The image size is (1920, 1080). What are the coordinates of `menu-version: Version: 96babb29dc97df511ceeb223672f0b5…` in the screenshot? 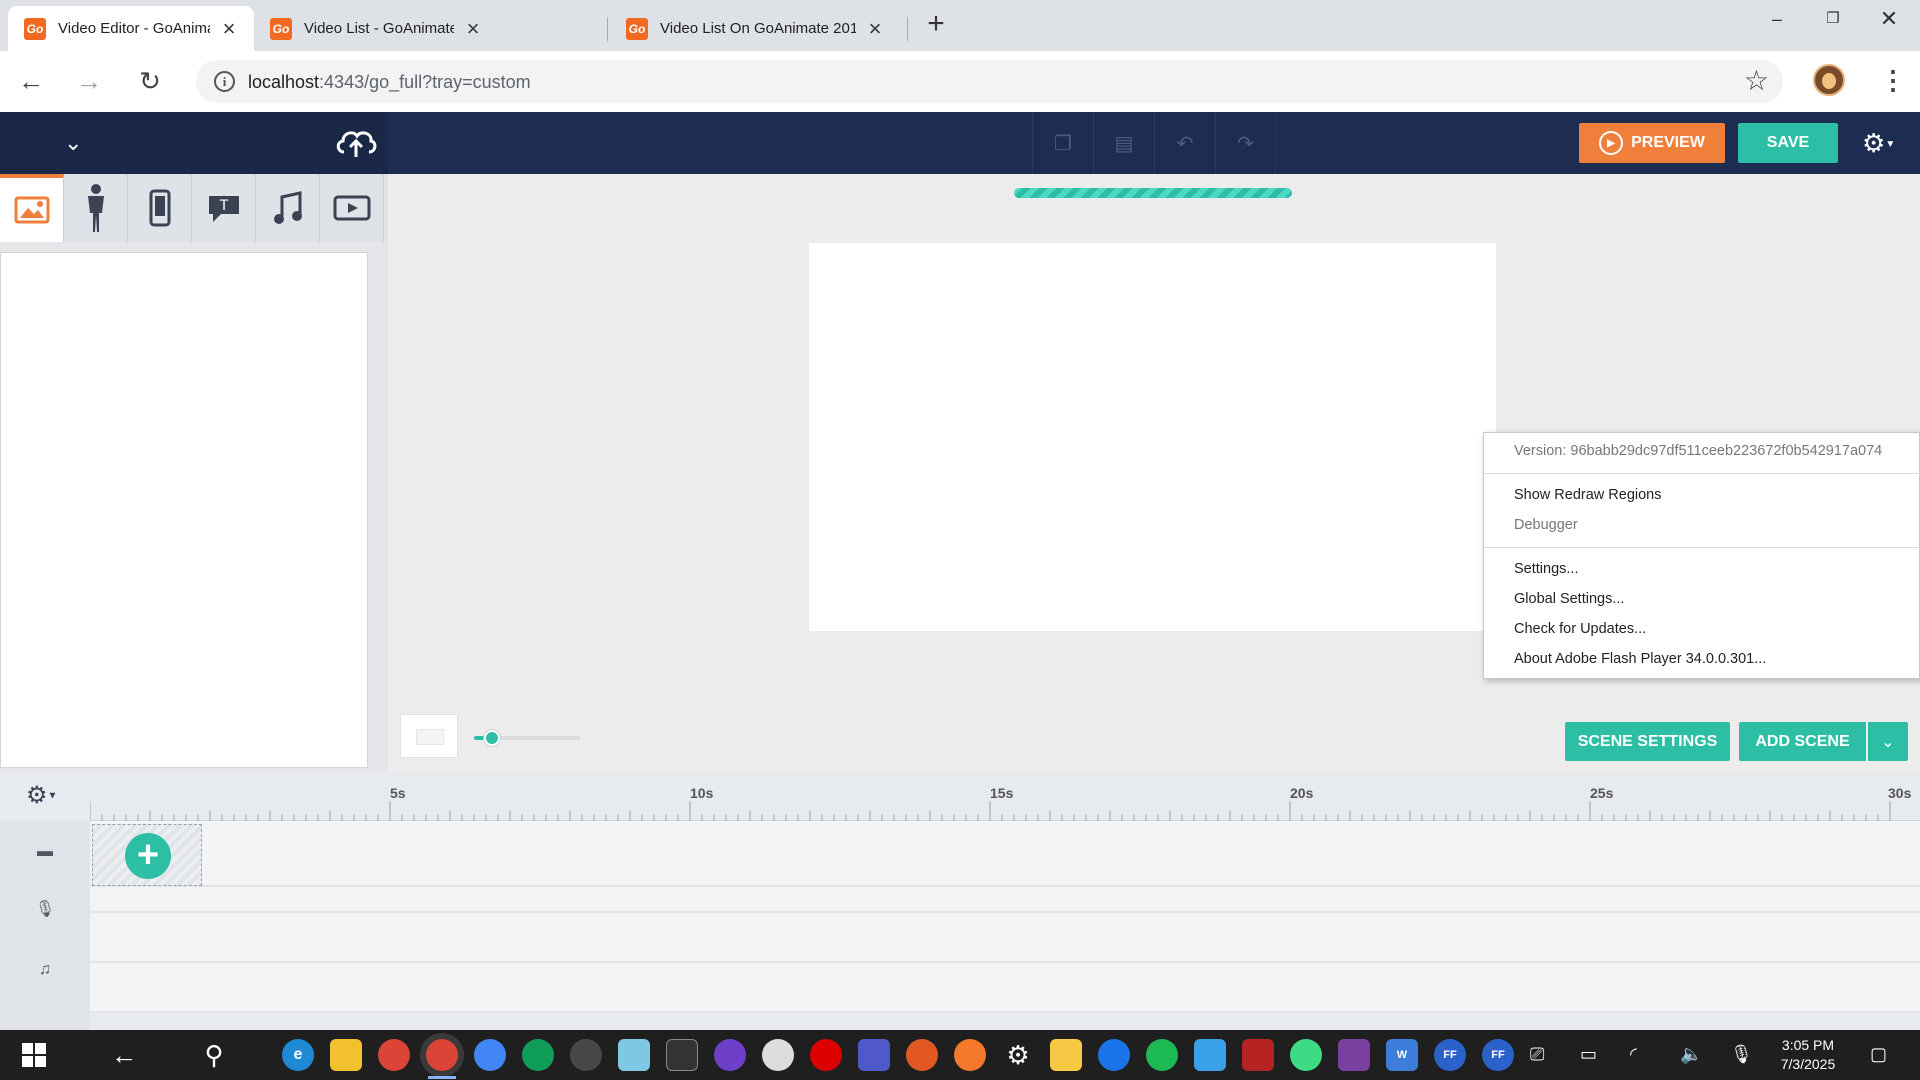 It's located at (1698, 451).